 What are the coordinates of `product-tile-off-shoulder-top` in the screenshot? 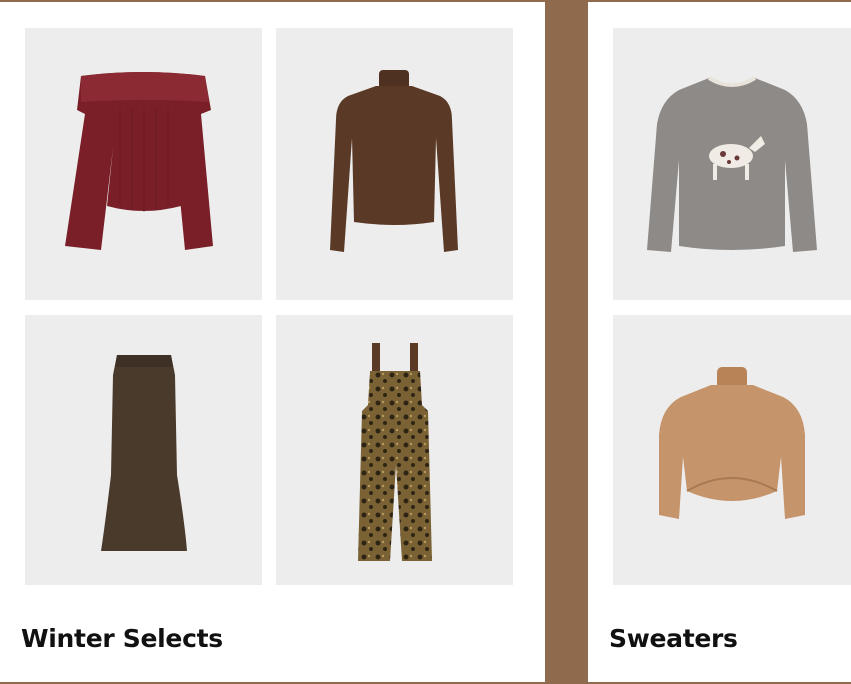 It's located at (143, 164).